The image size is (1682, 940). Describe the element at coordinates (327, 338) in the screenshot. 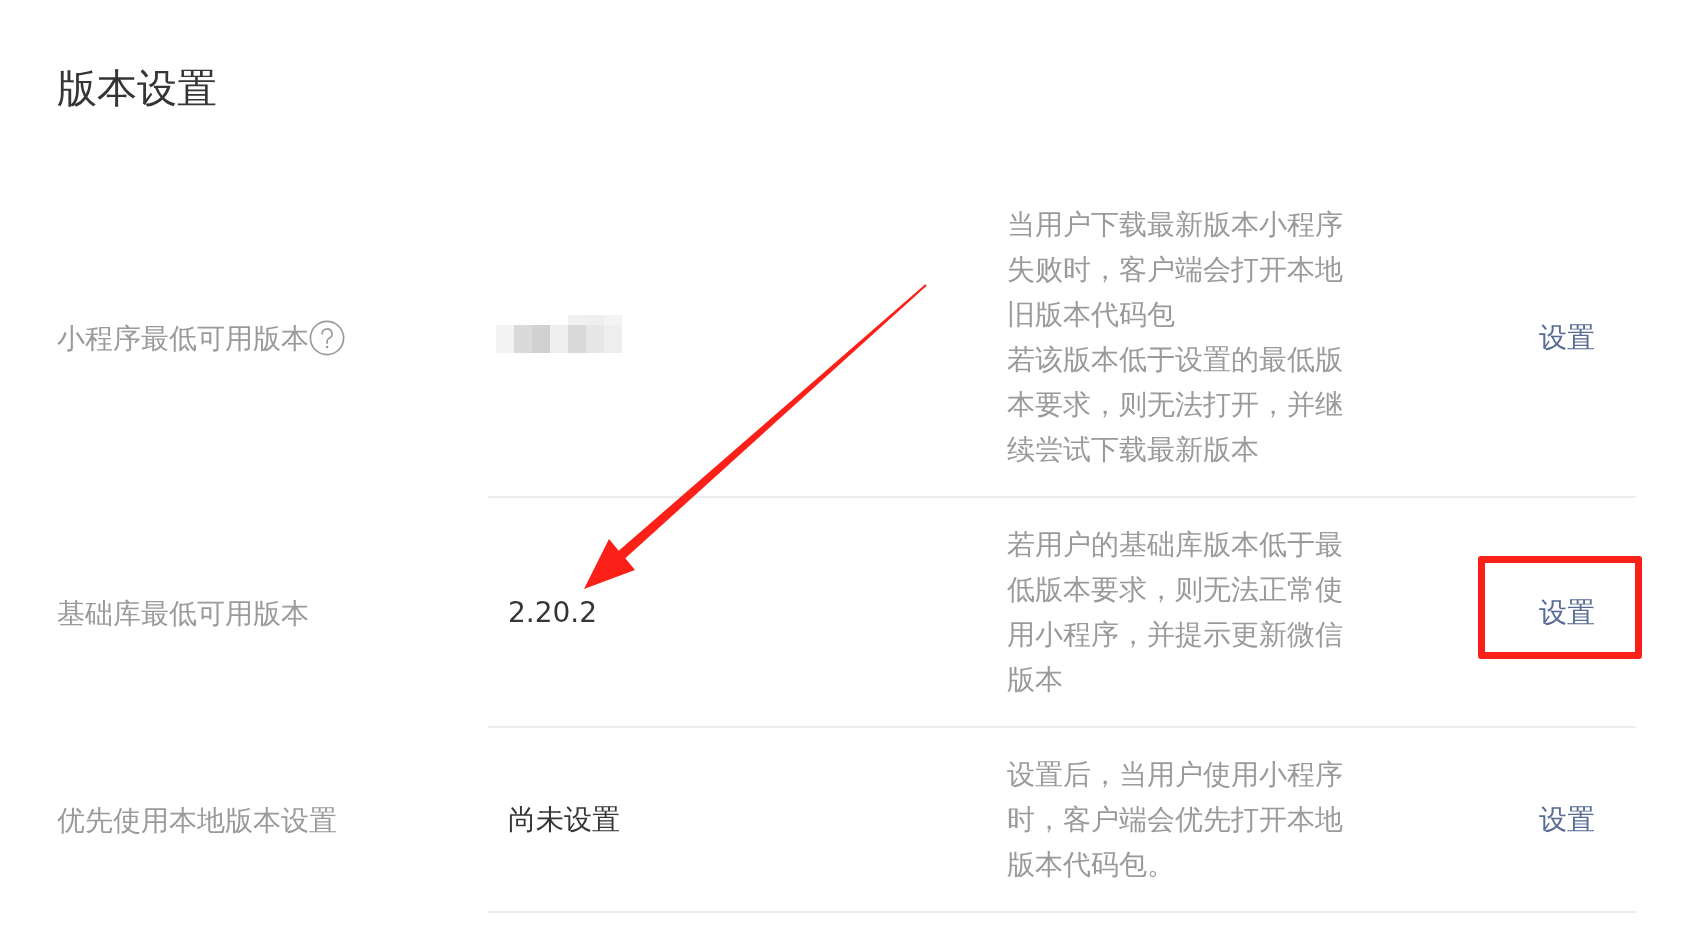

I see `help-icon` at that location.